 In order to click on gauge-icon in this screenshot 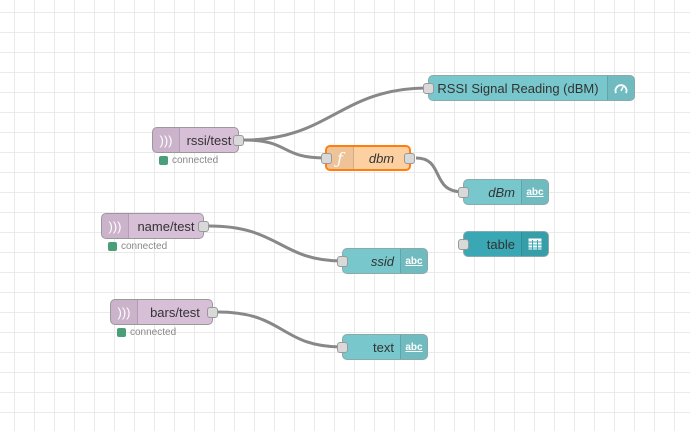, I will do `click(620, 88)`.